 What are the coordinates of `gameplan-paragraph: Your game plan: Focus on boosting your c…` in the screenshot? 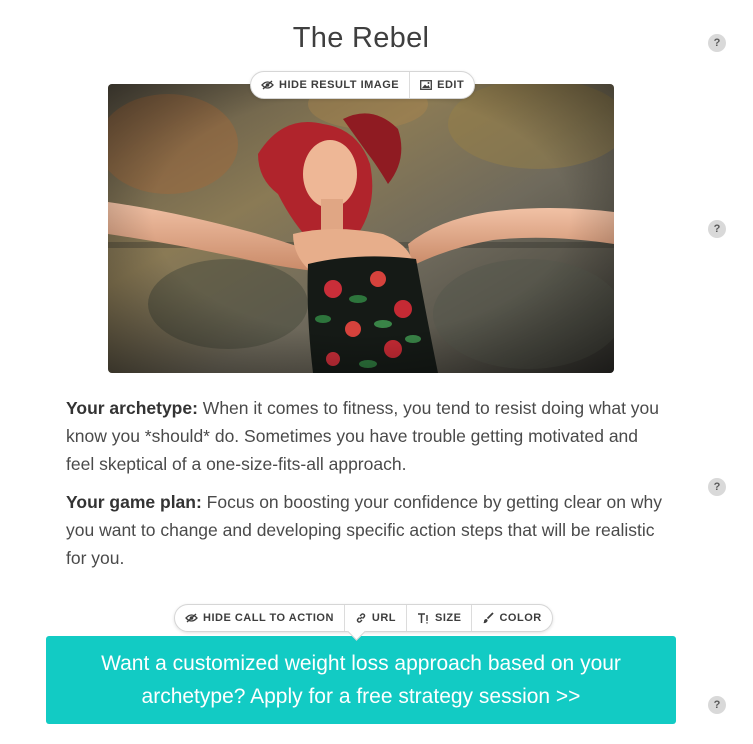 It's located at (366, 530).